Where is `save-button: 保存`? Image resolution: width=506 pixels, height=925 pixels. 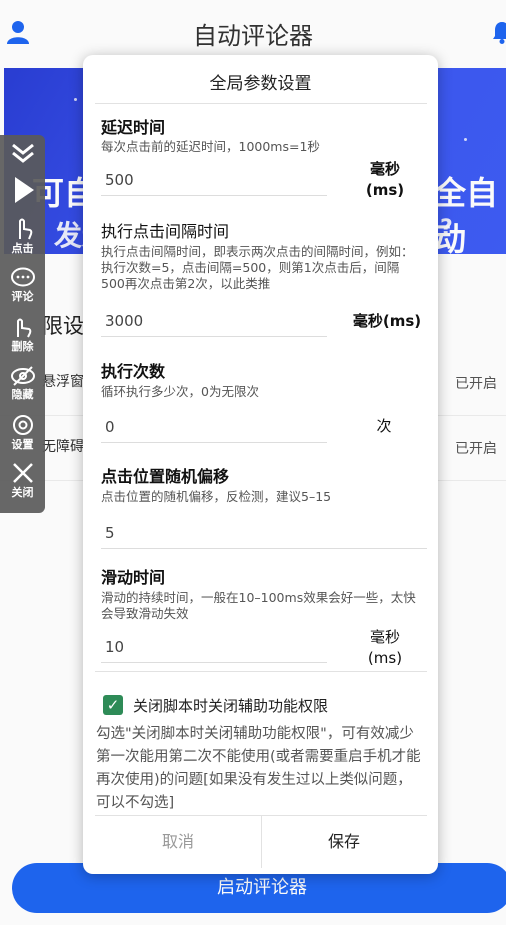
save-button: 保存 is located at coordinates (344, 842).